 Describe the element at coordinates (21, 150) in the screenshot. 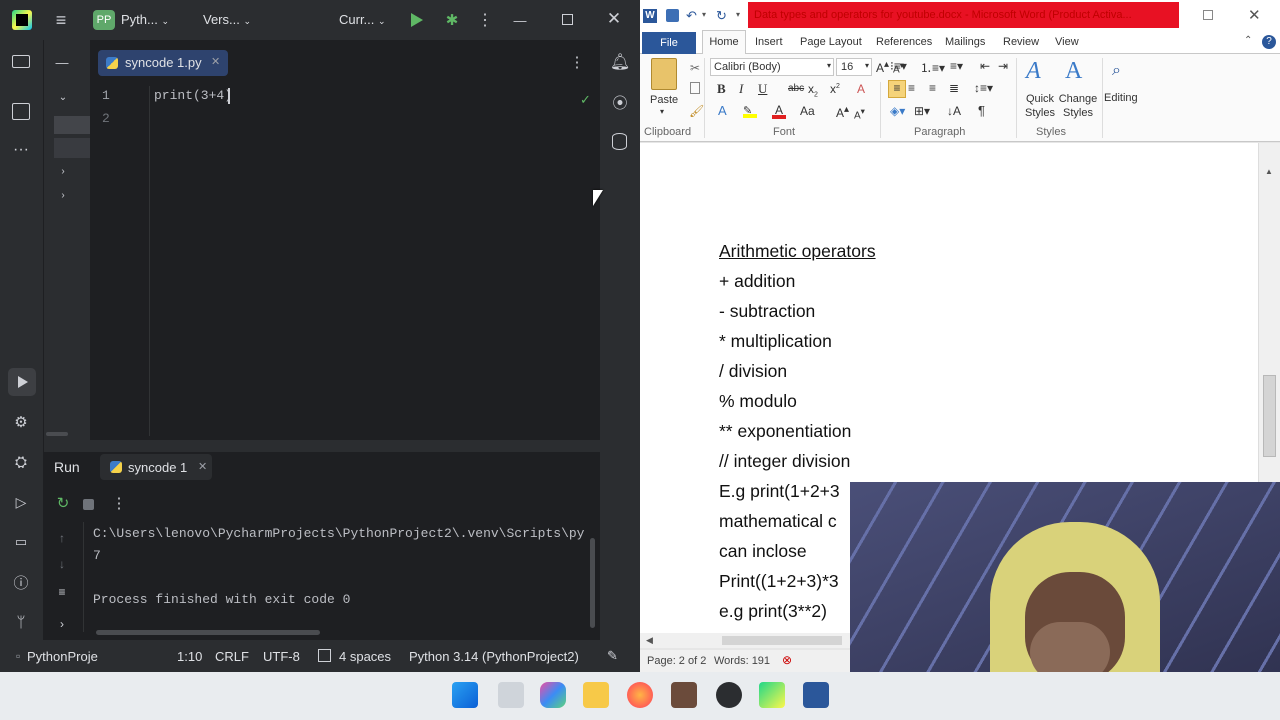

I see `more-tools-icon: ···` at that location.